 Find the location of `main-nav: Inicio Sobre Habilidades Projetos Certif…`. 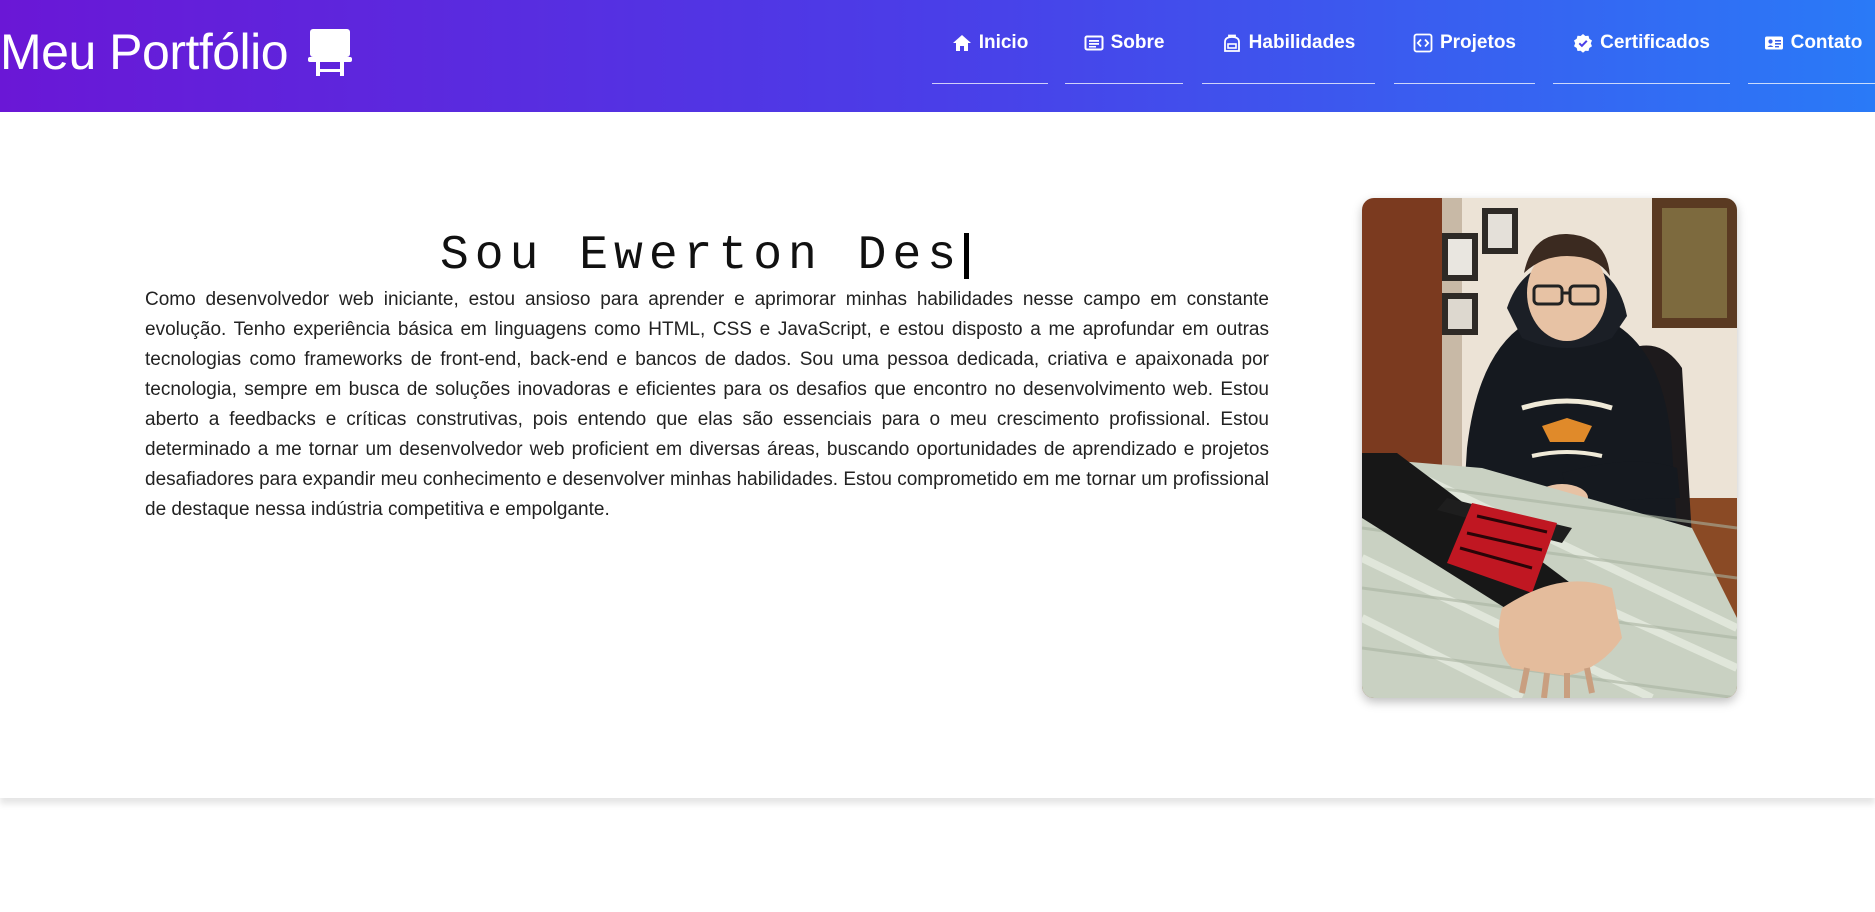

main-nav: Inicio Sobre Habilidades Projetos Certif… is located at coordinates (937, 56).